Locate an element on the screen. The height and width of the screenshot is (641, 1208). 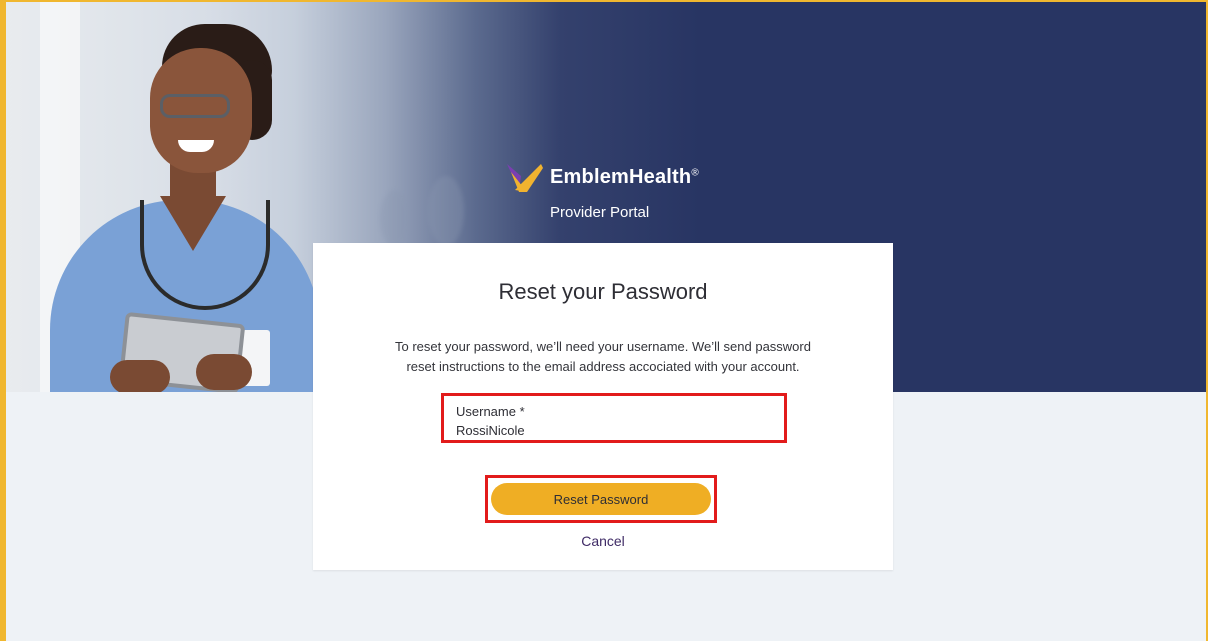
glasses is located at coordinates (195, 106).